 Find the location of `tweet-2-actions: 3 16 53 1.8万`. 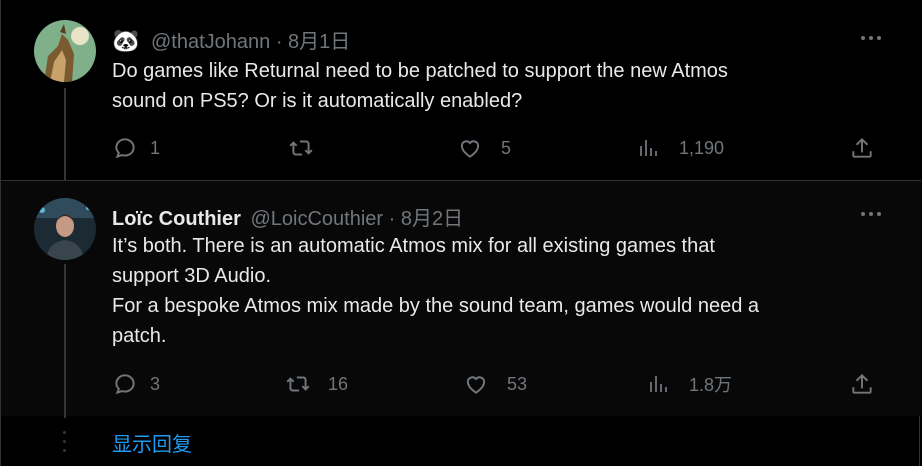

tweet-2-actions: 3 16 53 1.8万 is located at coordinates (496, 384).